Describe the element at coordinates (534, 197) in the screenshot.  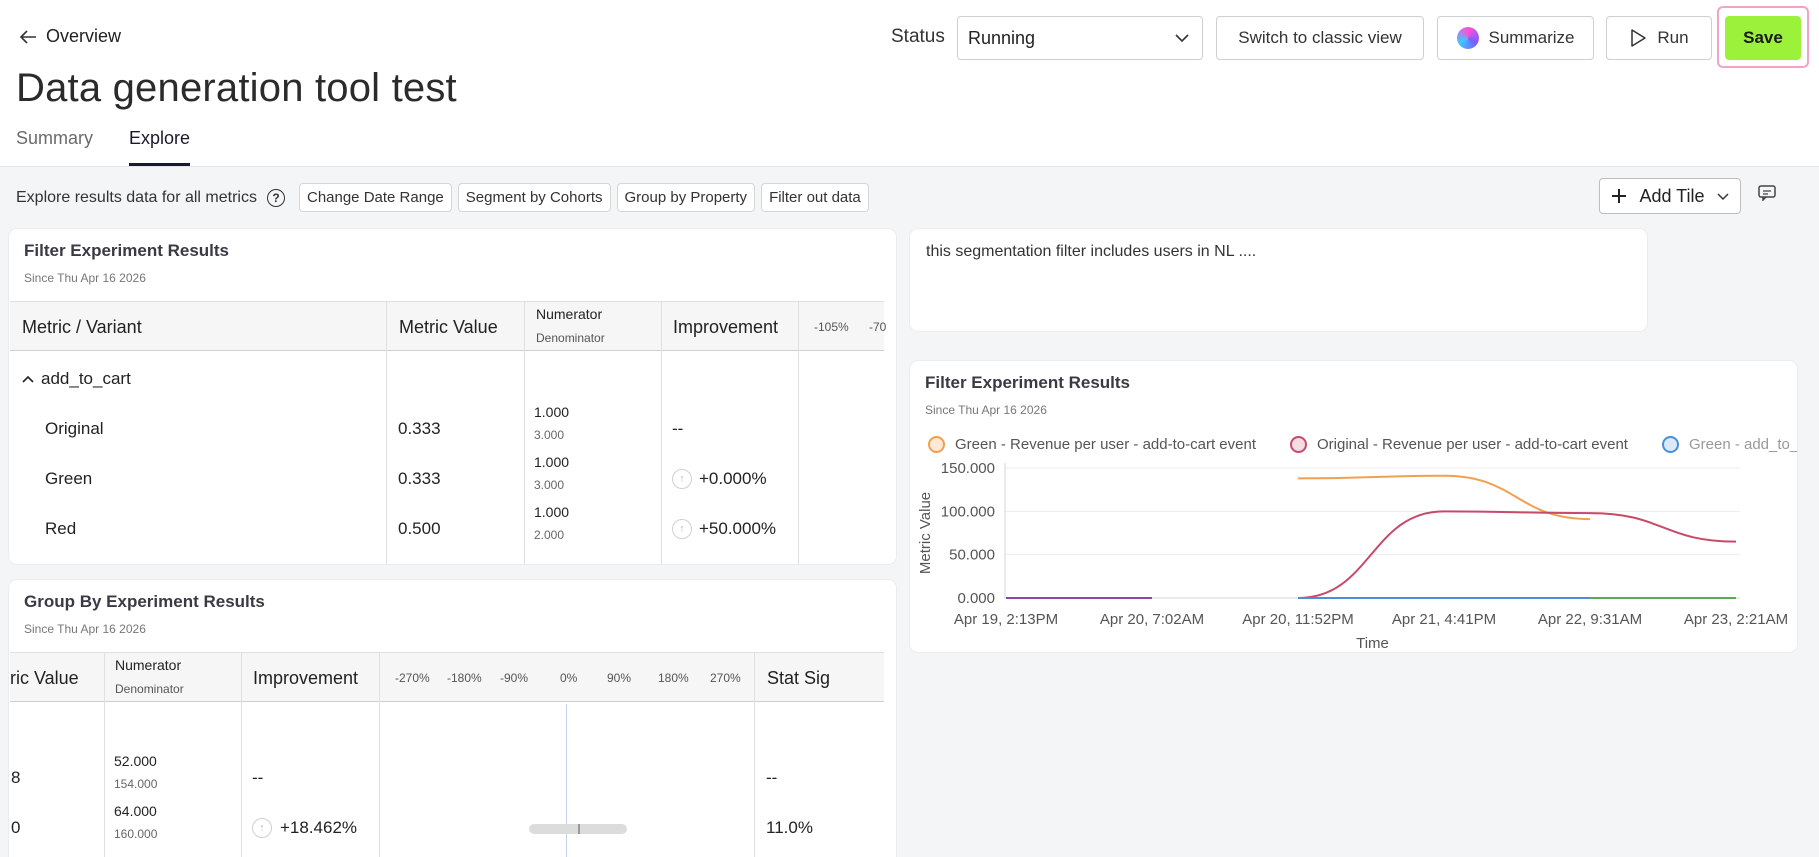
I see `segment-by-cohorts-button: Segment by Cohorts` at that location.